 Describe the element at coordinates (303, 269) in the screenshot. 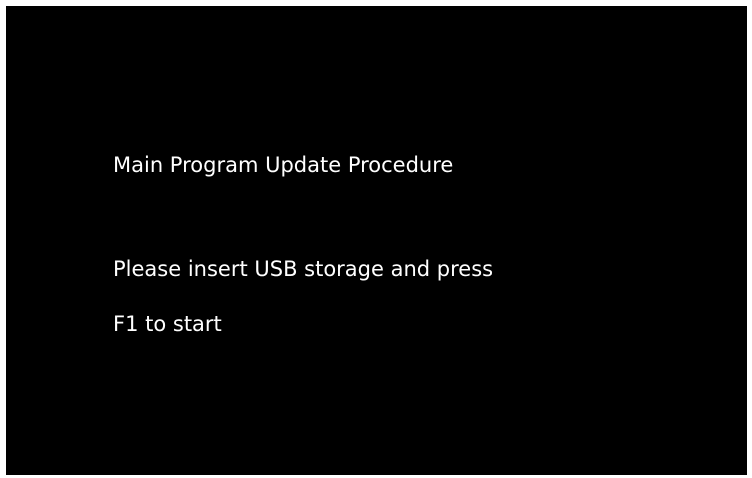

I see `instruction-line-1: Please insert USB storage and press` at that location.